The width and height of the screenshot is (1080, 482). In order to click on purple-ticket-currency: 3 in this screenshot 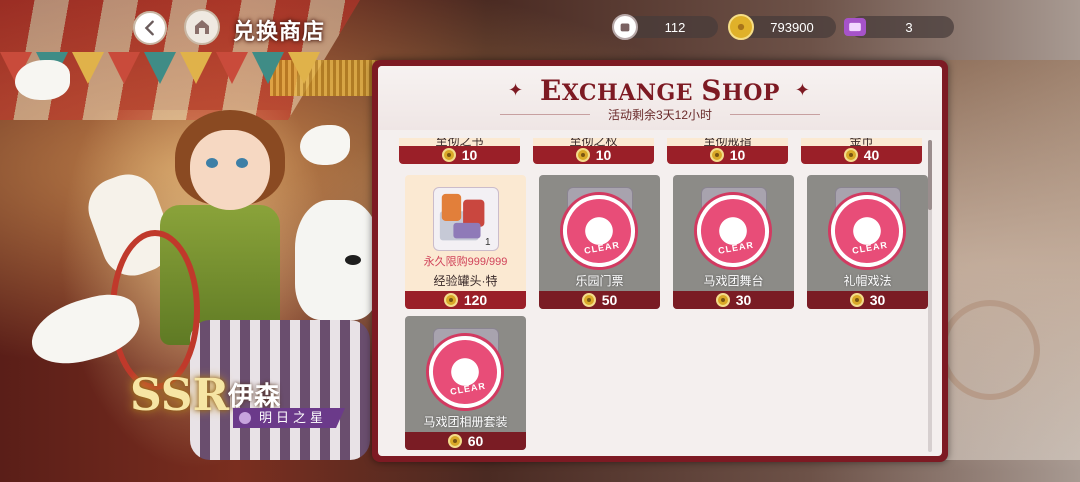, I will do `click(899, 27)`.